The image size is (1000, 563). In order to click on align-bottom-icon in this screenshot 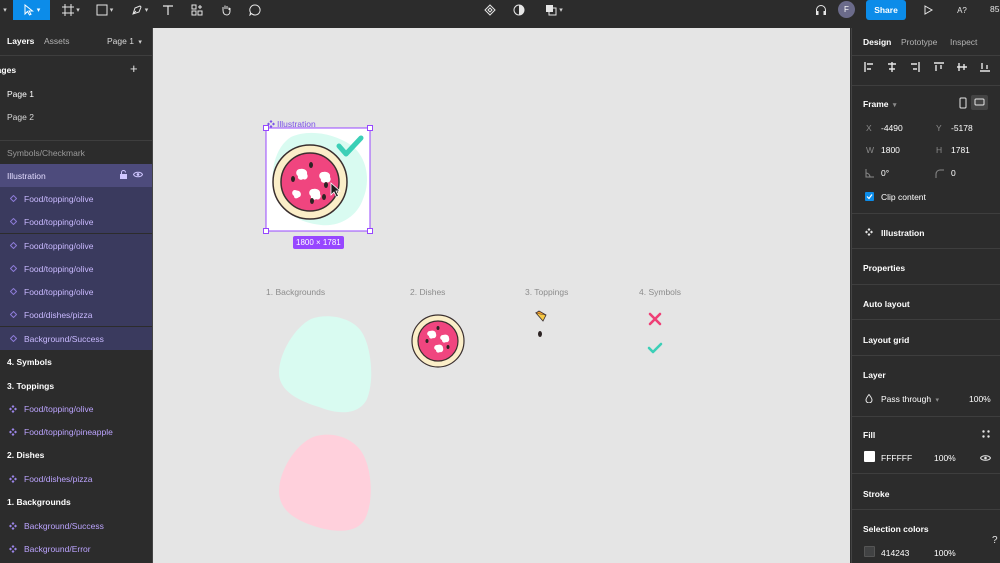, I will do `click(985, 67)`.